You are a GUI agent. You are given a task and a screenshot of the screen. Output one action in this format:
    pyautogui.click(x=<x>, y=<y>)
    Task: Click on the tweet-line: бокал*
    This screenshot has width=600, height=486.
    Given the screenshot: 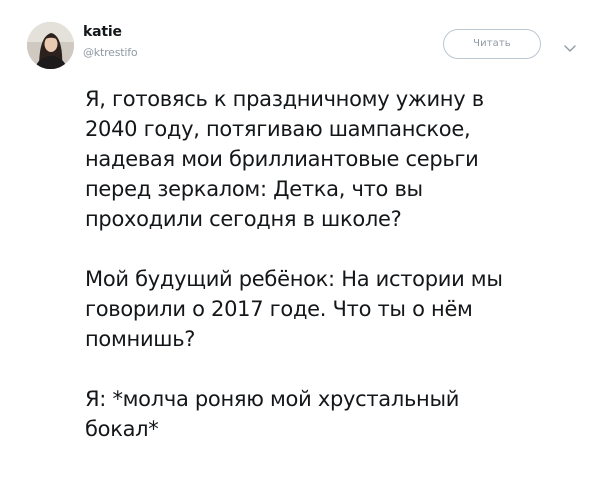 What is the action you would take?
    pyautogui.click(x=122, y=429)
    